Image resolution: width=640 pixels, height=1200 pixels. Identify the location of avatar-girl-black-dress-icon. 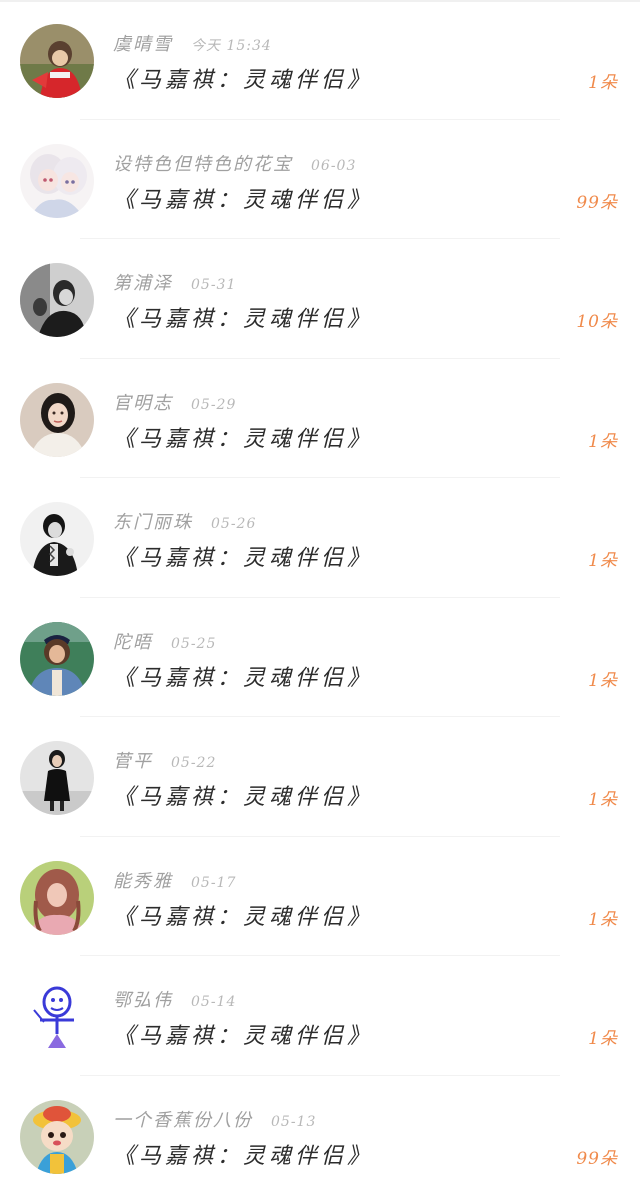
(57, 778).